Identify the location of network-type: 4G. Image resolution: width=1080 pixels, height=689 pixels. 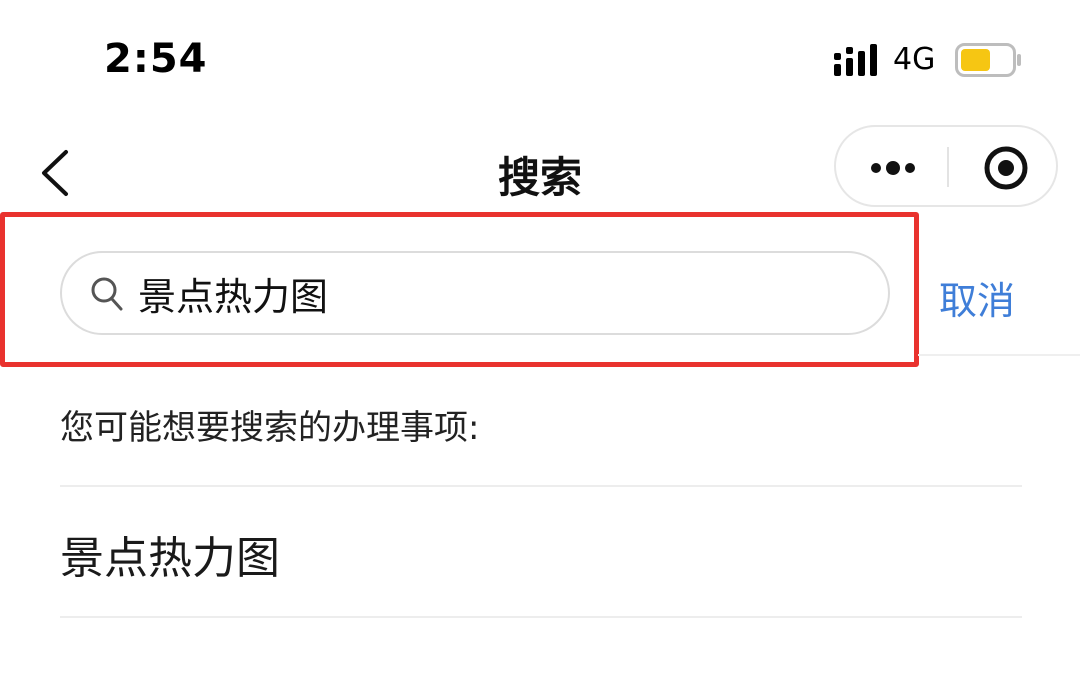
(914, 59).